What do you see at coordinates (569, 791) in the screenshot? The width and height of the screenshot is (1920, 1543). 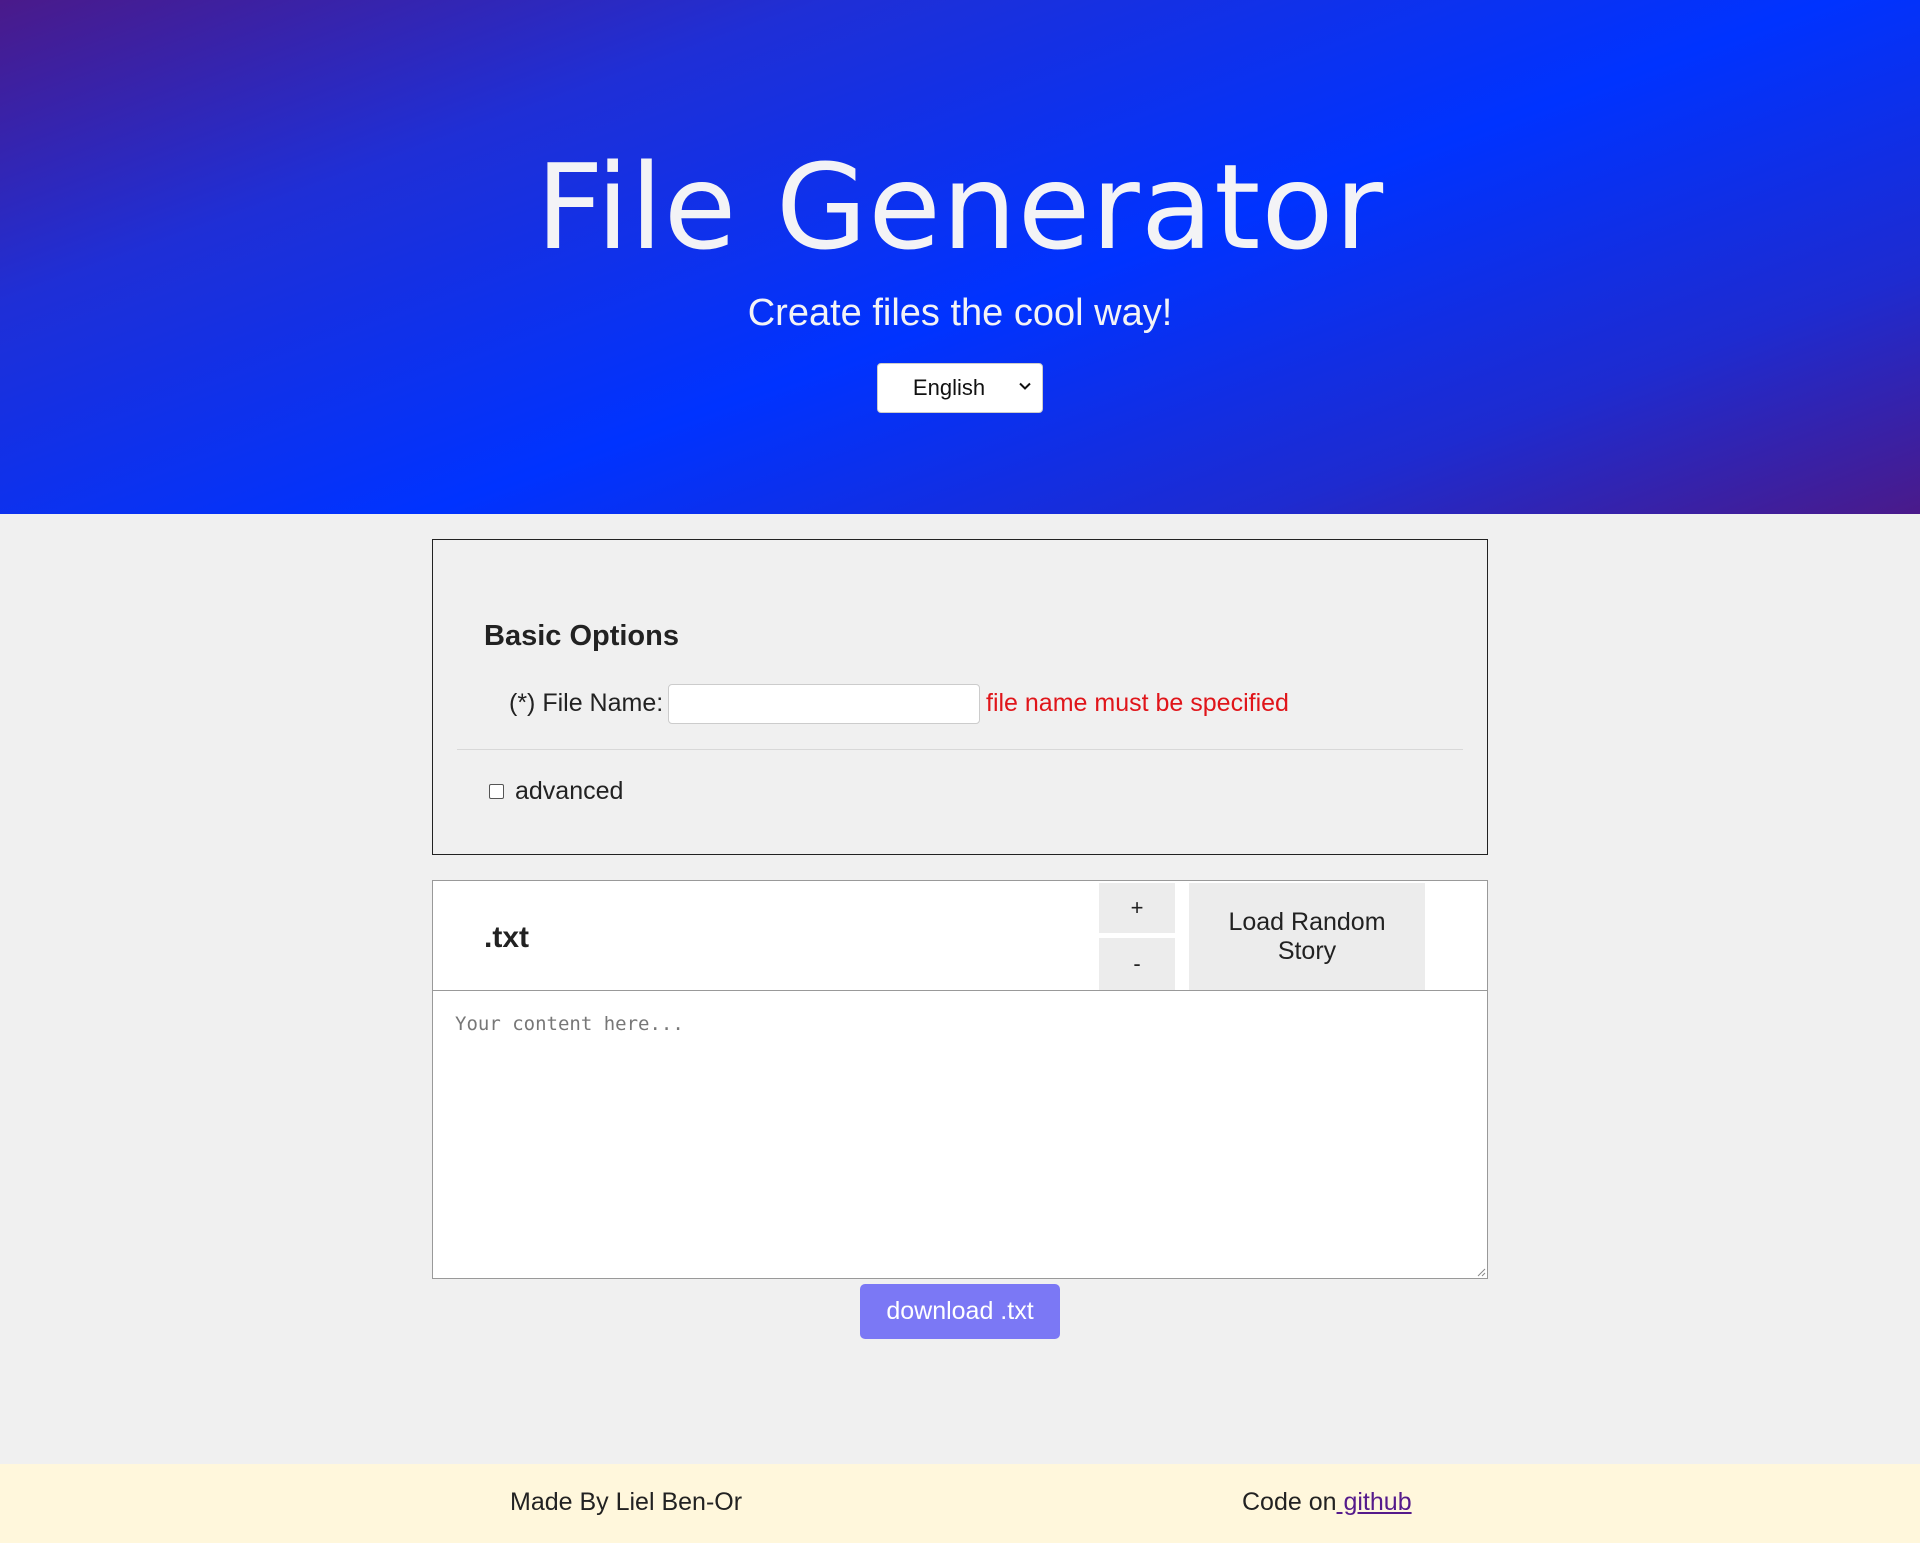 I see `advanced-label: advanced` at bounding box center [569, 791].